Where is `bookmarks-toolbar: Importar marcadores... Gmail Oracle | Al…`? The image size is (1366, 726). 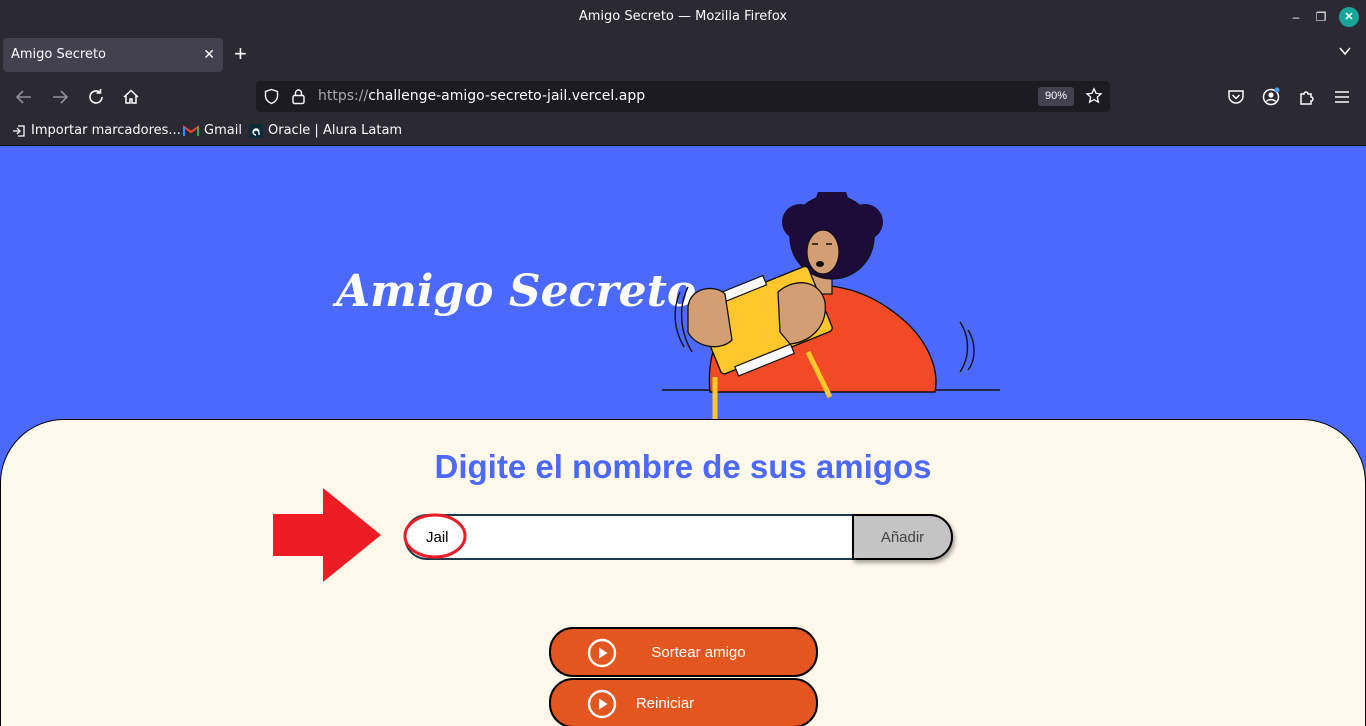
bookmarks-toolbar: Importar marcadores... Gmail Oracle | Al… is located at coordinates (683, 132).